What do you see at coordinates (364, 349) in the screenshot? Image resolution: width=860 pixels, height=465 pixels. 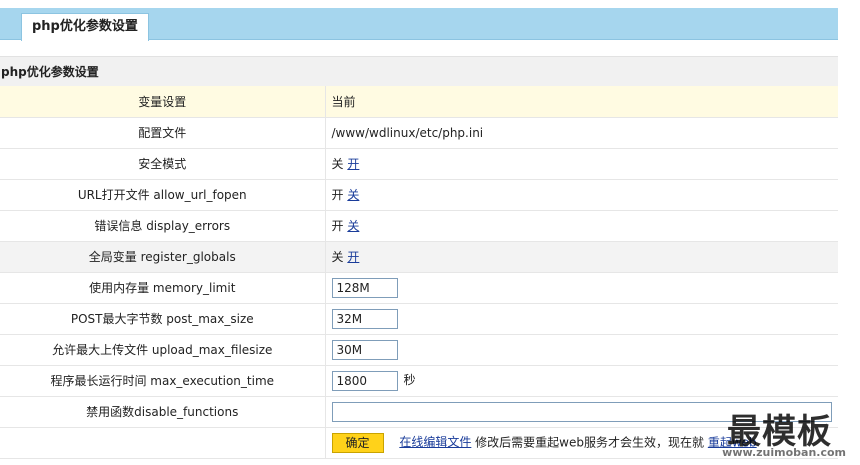 I see `upload-max-filesize-input` at bounding box center [364, 349].